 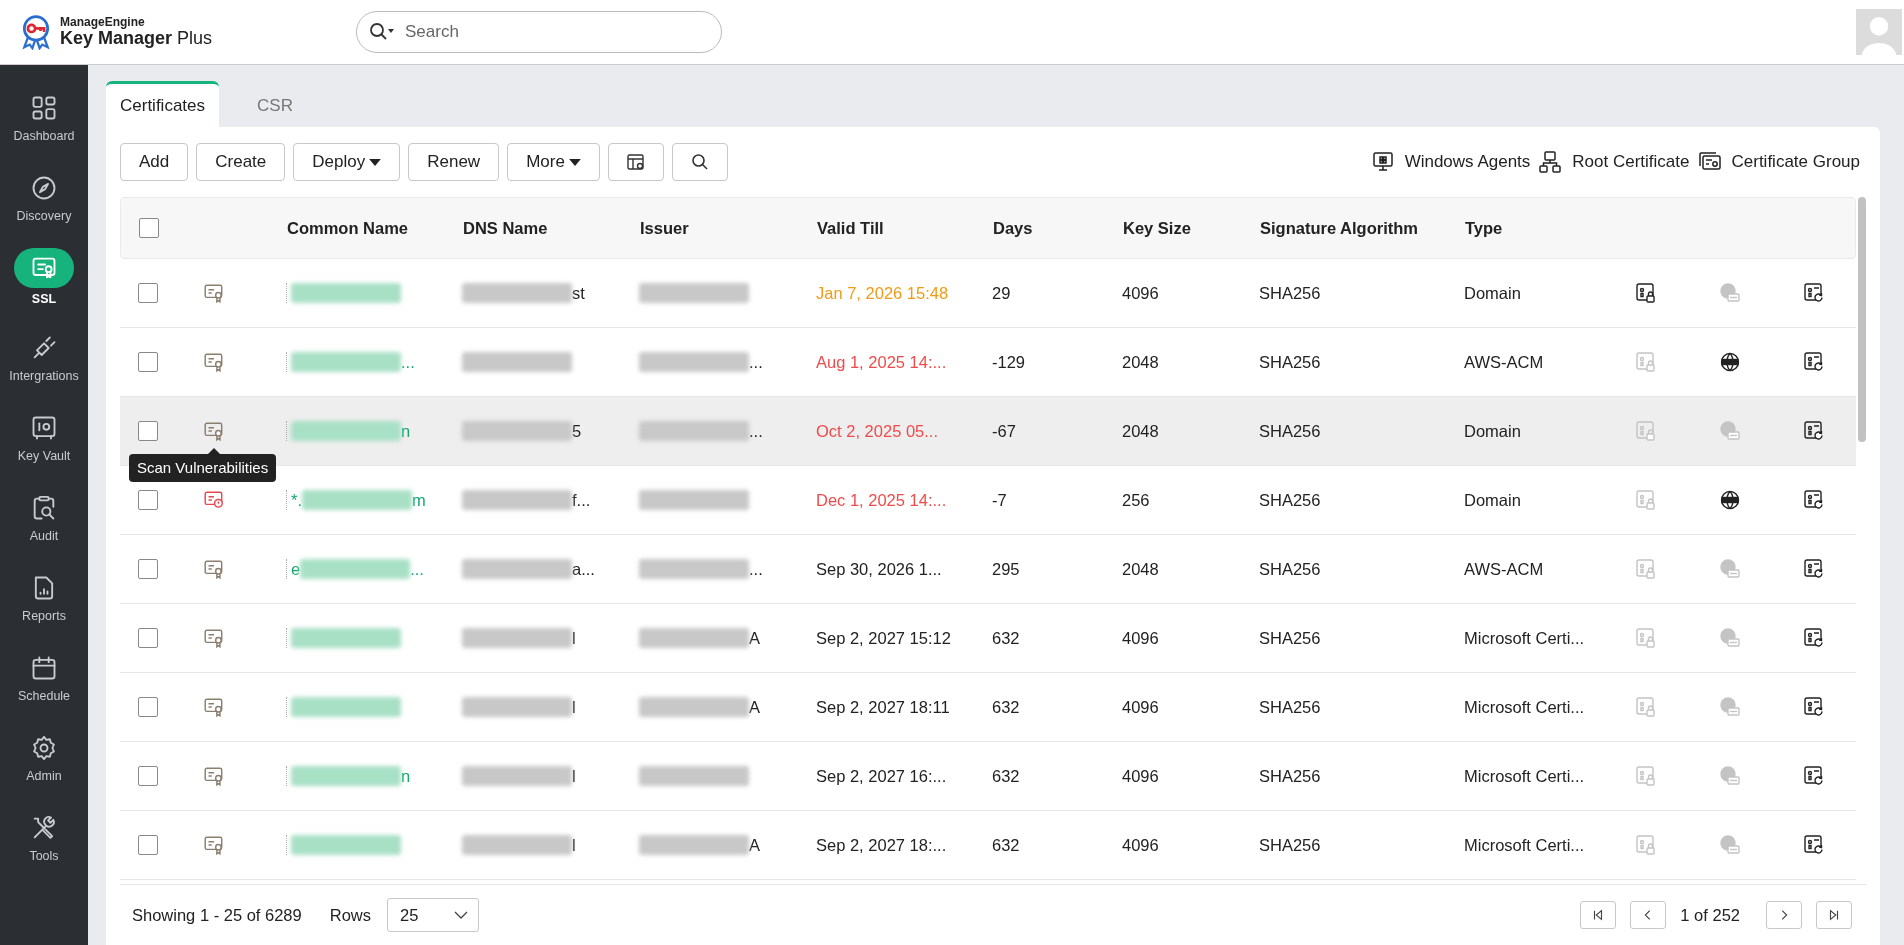 What do you see at coordinates (44, 597) in the screenshot?
I see `sidebar-item: Reports` at bounding box center [44, 597].